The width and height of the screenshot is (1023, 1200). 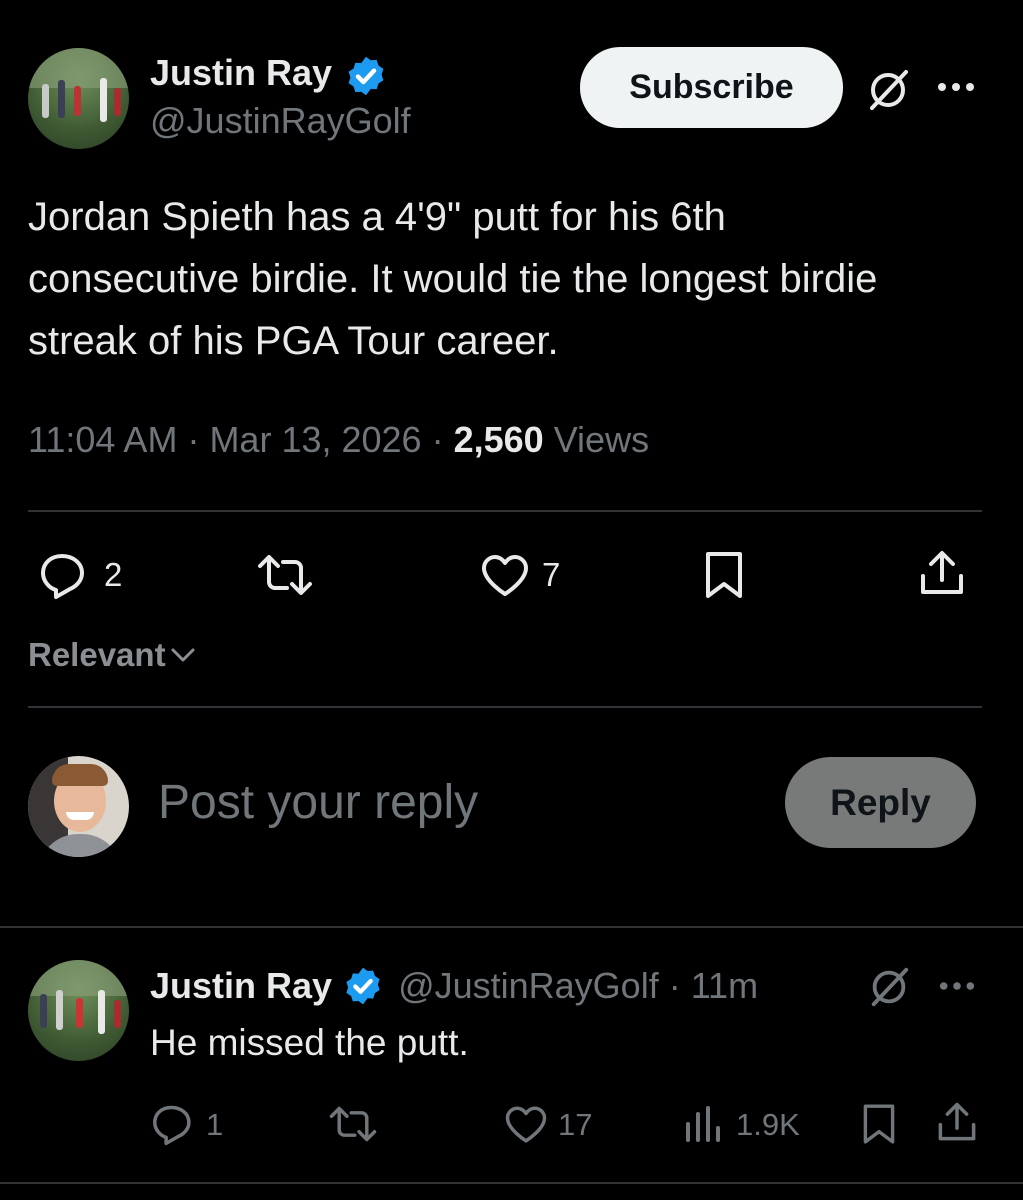 What do you see at coordinates (241, 986) in the screenshot?
I see `reply-author-name: Justin Ray` at bounding box center [241, 986].